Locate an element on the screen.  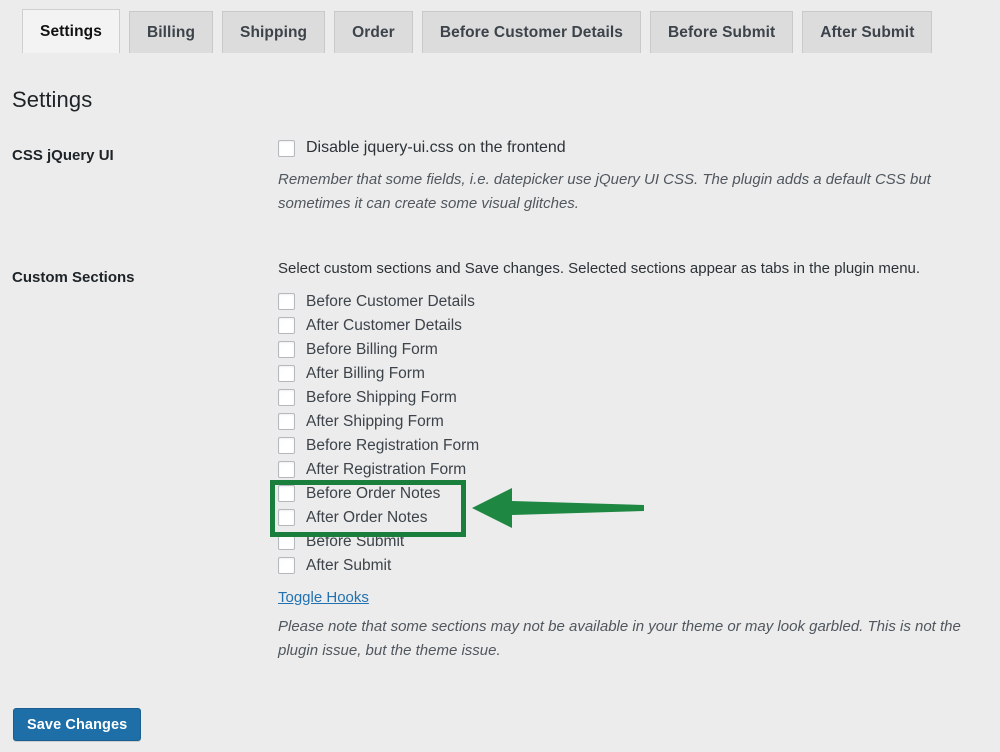
checkbox-after-submit: After Submit is located at coordinates (635, 566).